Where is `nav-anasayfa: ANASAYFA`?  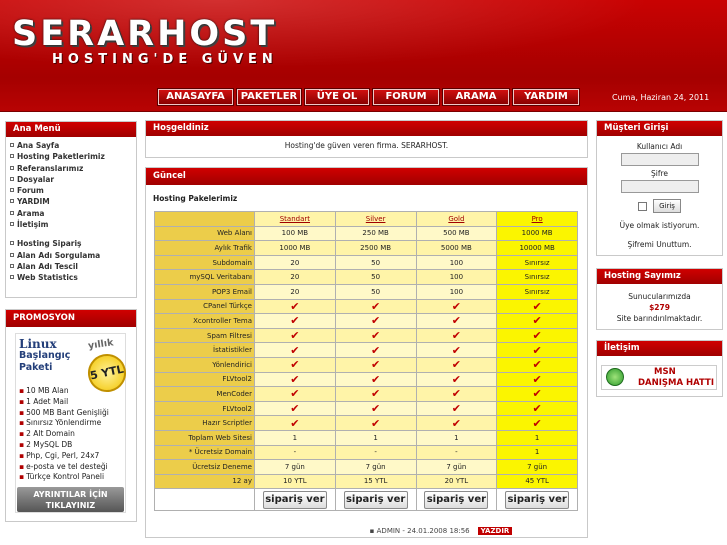
nav-anasayfa: ANASAYFA is located at coordinates (195, 97).